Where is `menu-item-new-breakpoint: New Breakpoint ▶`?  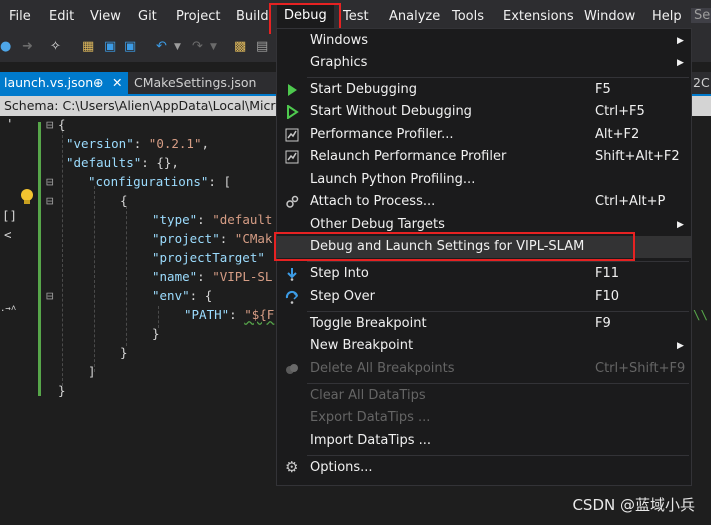 menu-item-new-breakpoint: New Breakpoint ▶ is located at coordinates (484, 346).